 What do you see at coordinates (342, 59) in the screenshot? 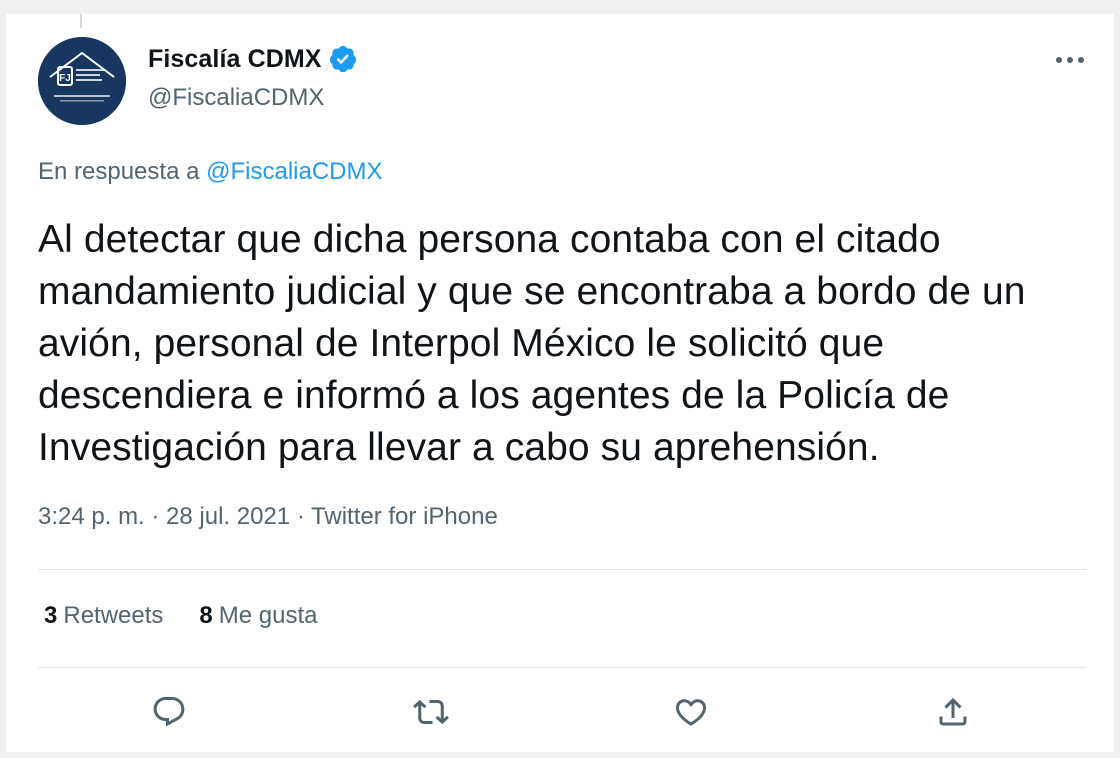
I see `verified-badge-icon` at bounding box center [342, 59].